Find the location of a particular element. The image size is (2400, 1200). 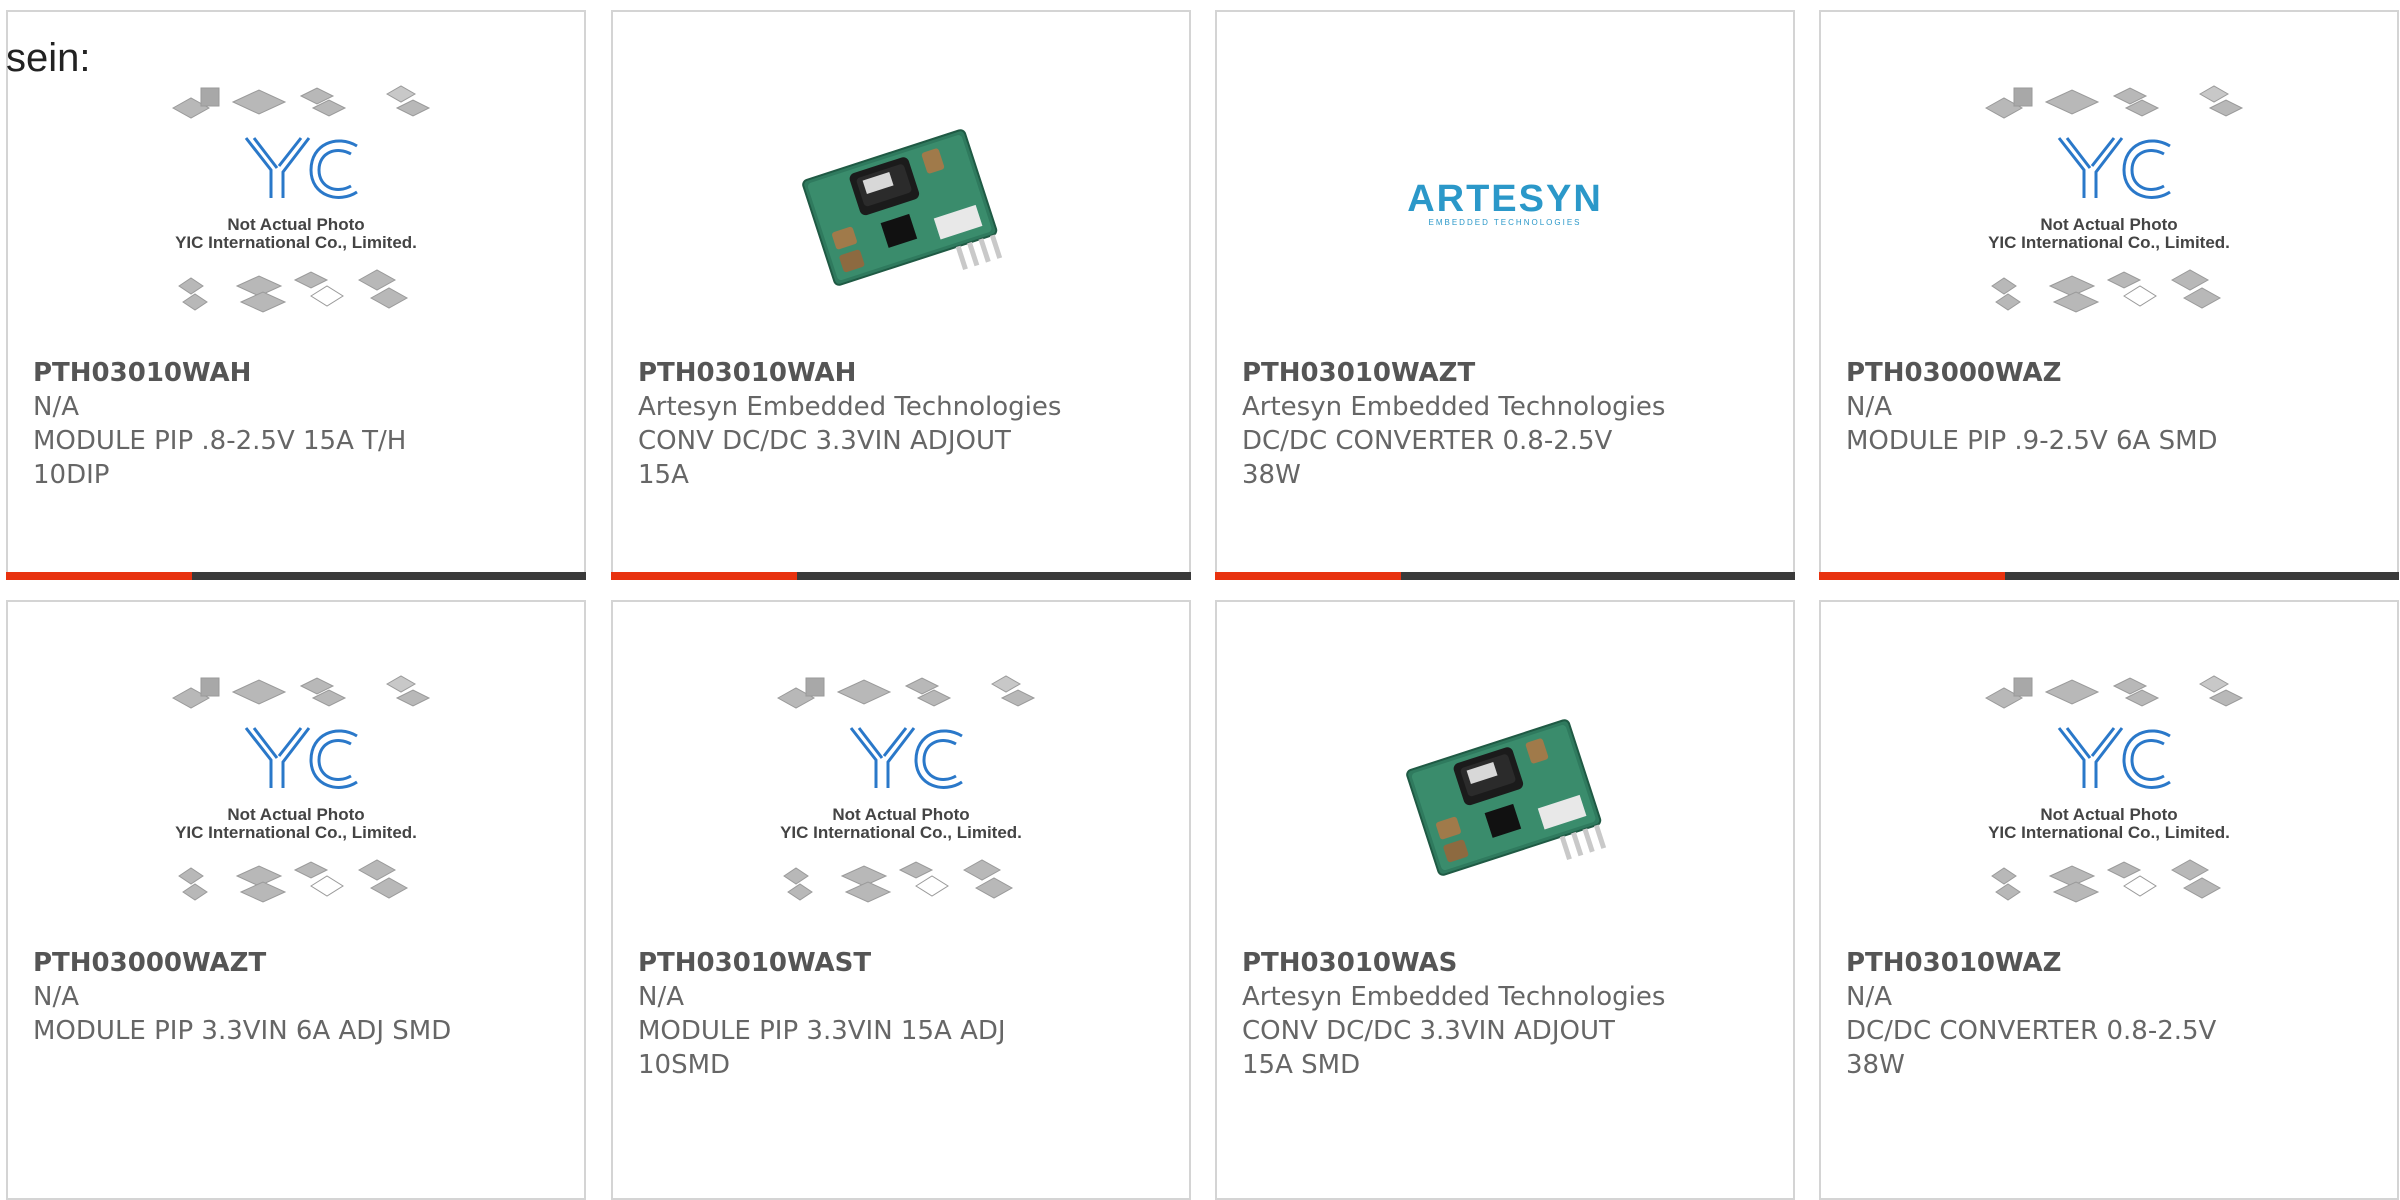

product-description: CONV DC/DC 3.3VIN ADJOUT 15A SMD is located at coordinates (1428, 1048).